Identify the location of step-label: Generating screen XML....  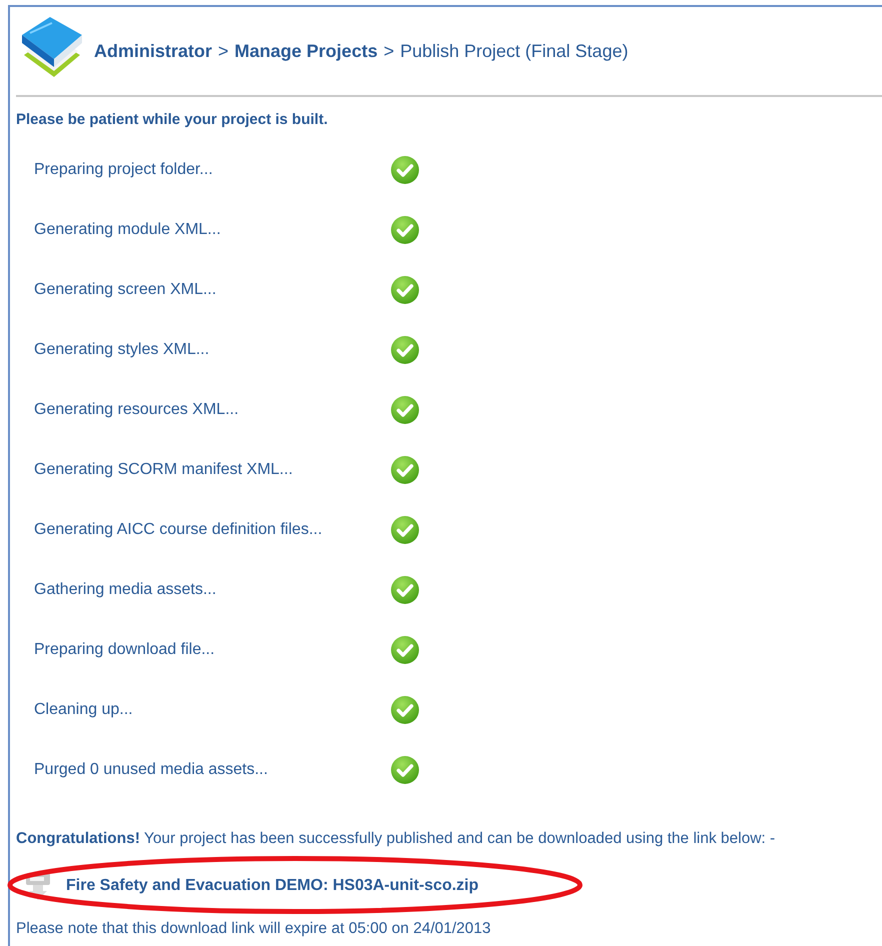
(126, 290).